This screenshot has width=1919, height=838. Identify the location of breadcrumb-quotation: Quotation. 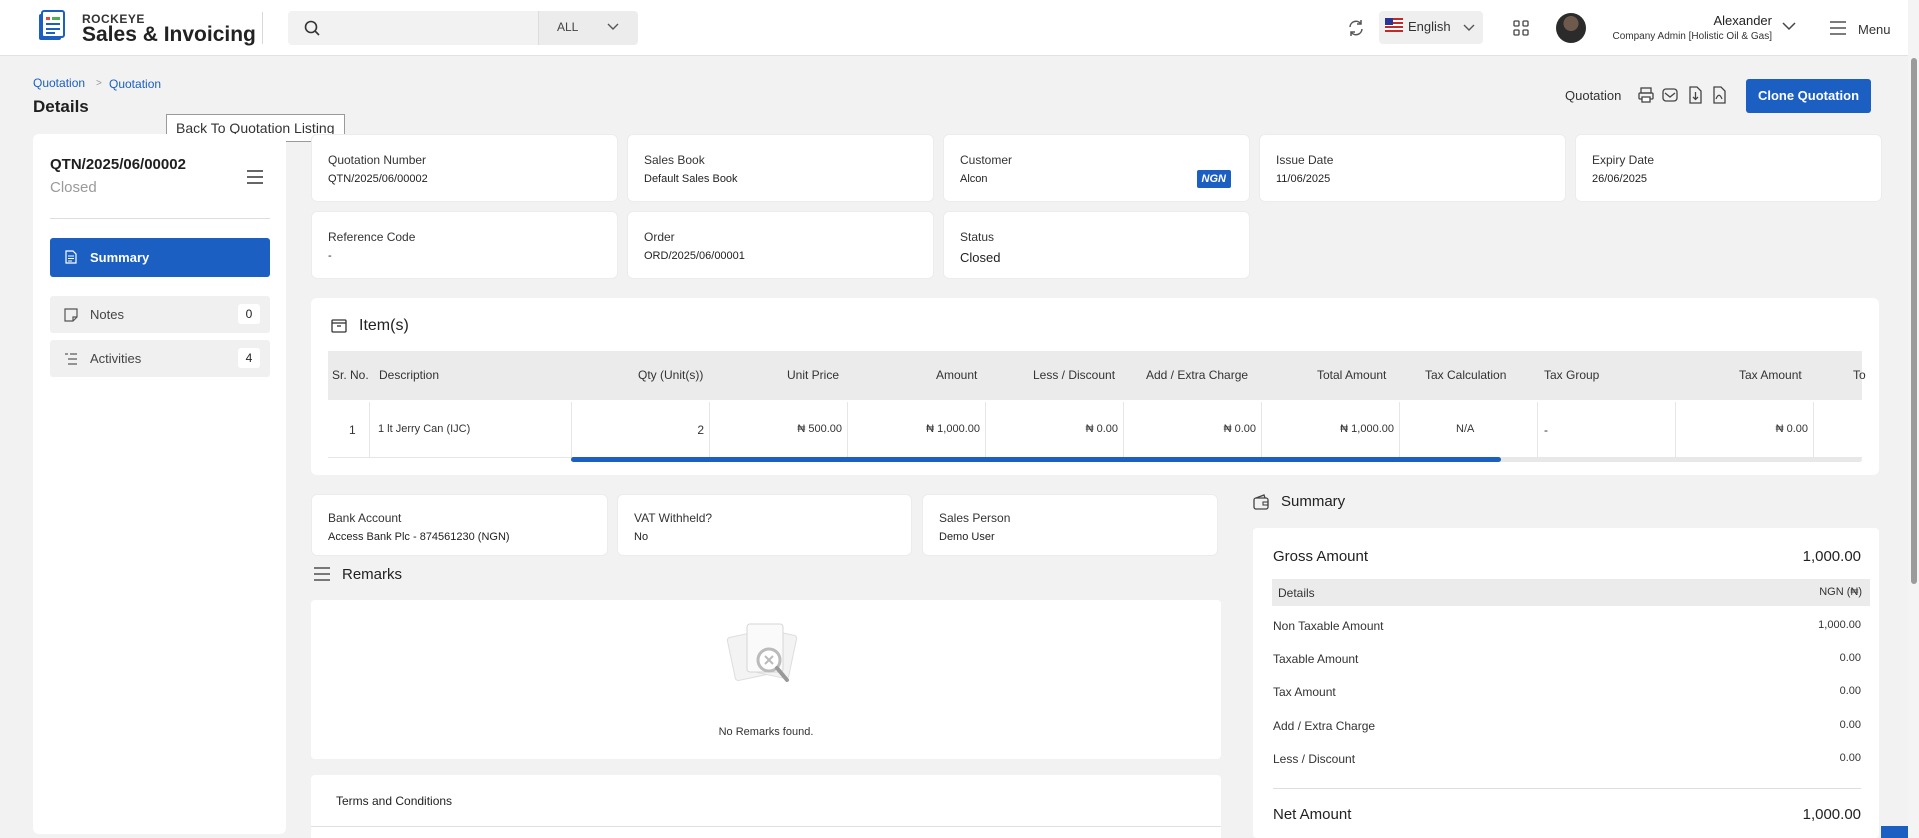
(59, 83).